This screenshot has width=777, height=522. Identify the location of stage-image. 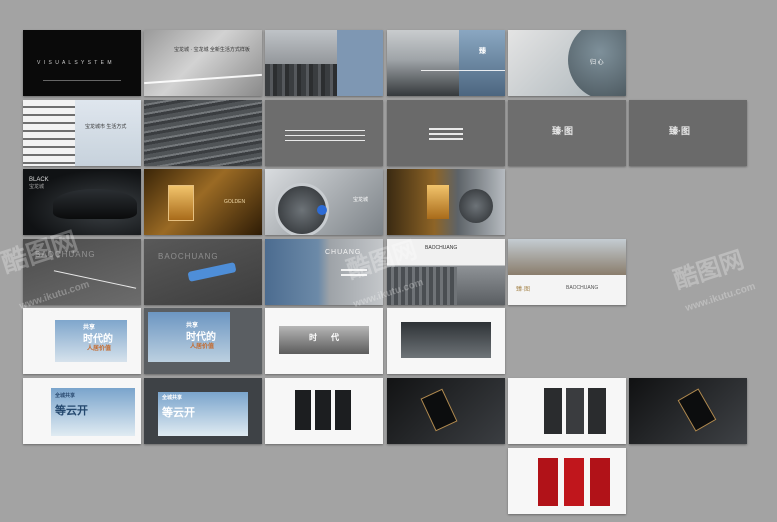
(446, 340).